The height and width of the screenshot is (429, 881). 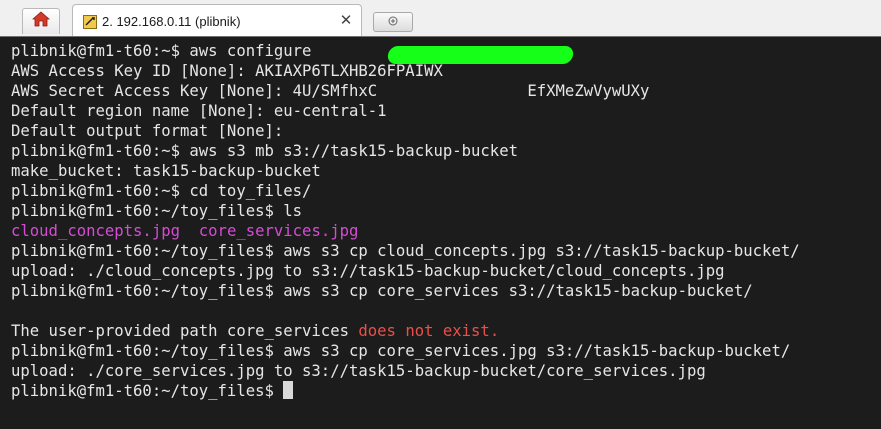 I want to click on home-icon, so click(x=41, y=21).